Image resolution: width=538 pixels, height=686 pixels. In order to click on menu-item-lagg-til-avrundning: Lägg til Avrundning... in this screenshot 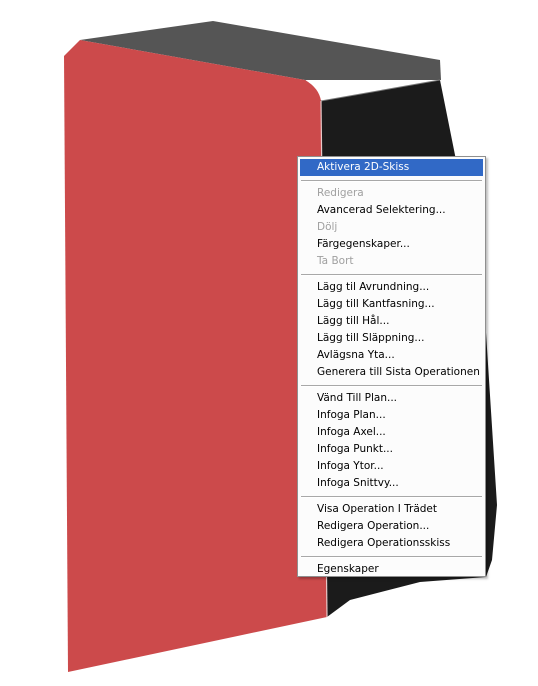, I will do `click(391, 287)`.